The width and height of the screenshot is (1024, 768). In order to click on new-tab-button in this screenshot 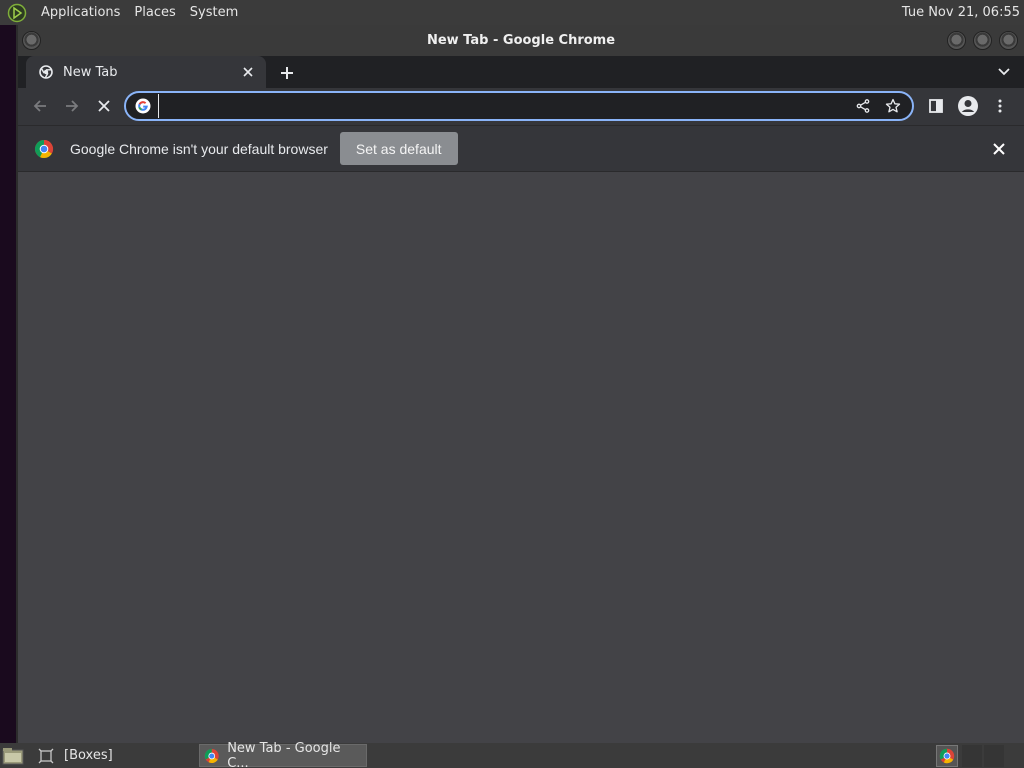, I will do `click(287, 73)`.